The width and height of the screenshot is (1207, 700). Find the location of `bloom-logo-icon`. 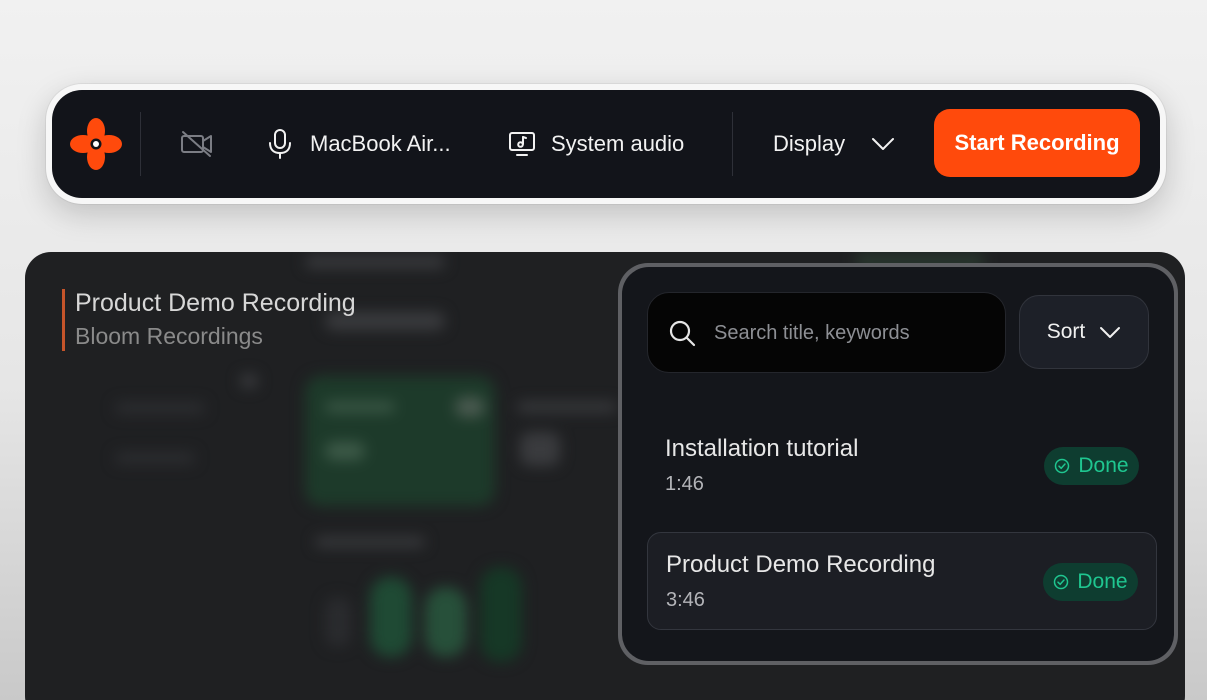

bloom-logo-icon is located at coordinates (96, 144).